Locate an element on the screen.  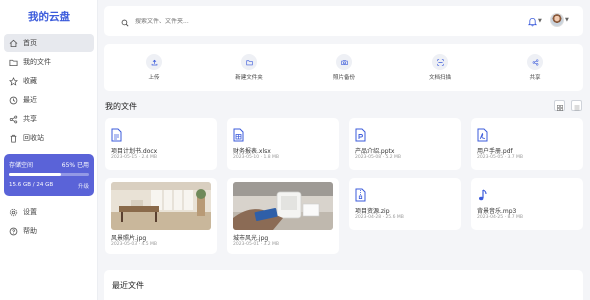
sidebar-item-label: 首页 is located at coordinates (30, 43).